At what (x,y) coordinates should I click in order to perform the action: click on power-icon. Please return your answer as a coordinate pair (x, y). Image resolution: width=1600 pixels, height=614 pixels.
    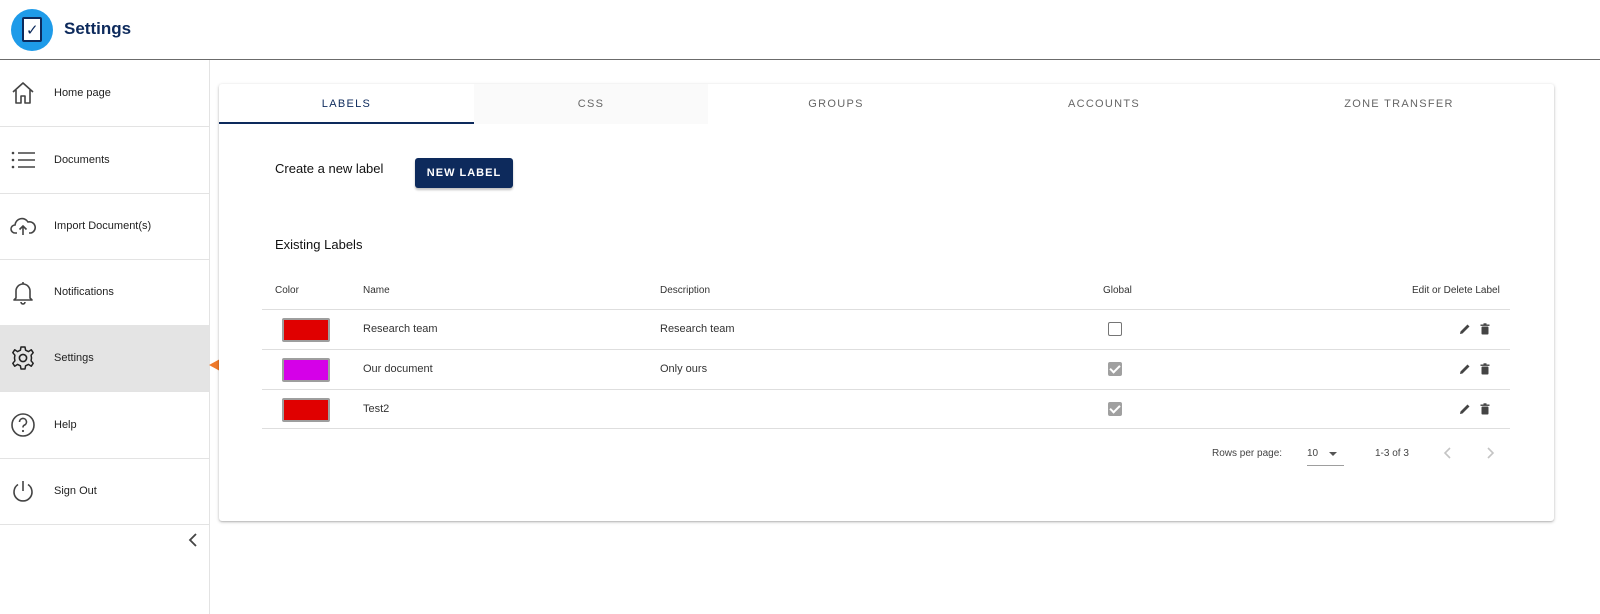
    Looking at the image, I should click on (23, 491).